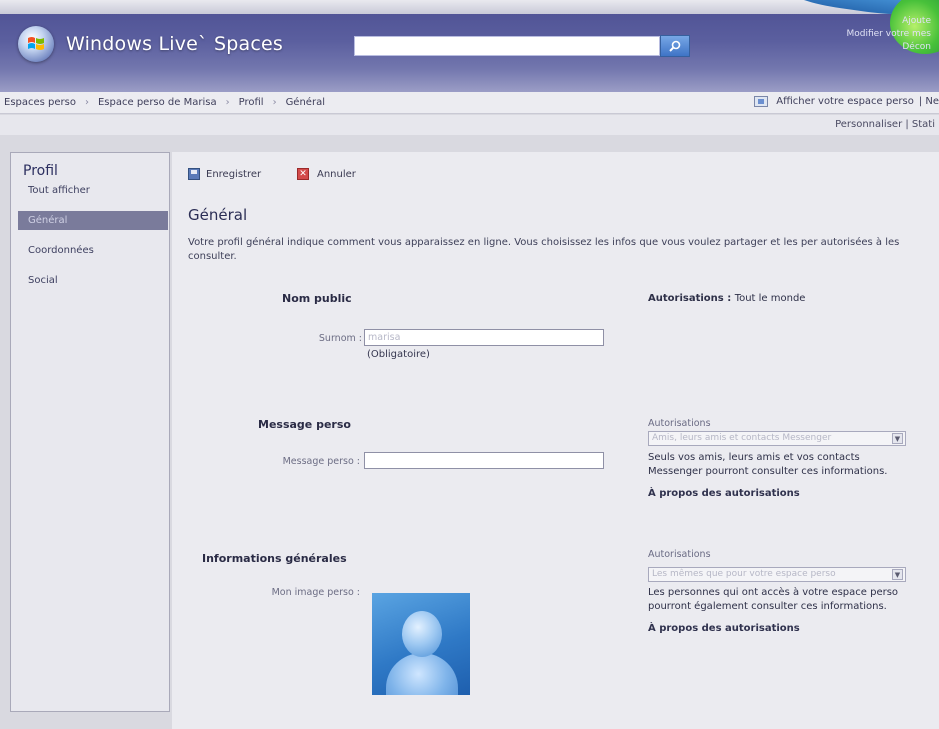 This screenshot has height=729, width=939. Describe the element at coordinates (93, 190) in the screenshot. I see `sidebar-item-show-all: Tout afficher` at that location.